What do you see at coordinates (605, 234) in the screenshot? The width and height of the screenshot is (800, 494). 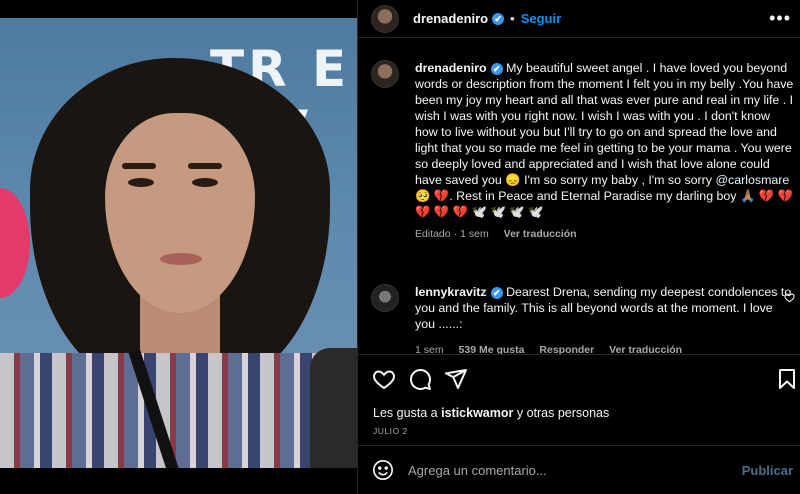 I see `caption-meta: Editado · 1 sem Ver traducción` at bounding box center [605, 234].